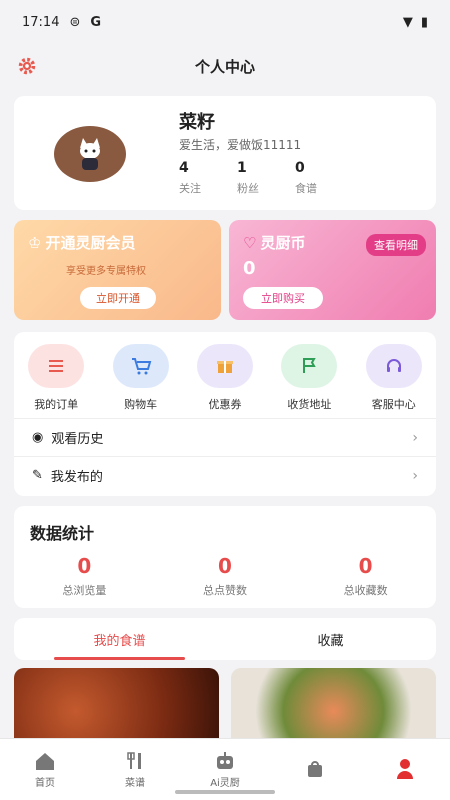  I want to click on vip-title-text: 开通灵厨会员, so click(90, 243).